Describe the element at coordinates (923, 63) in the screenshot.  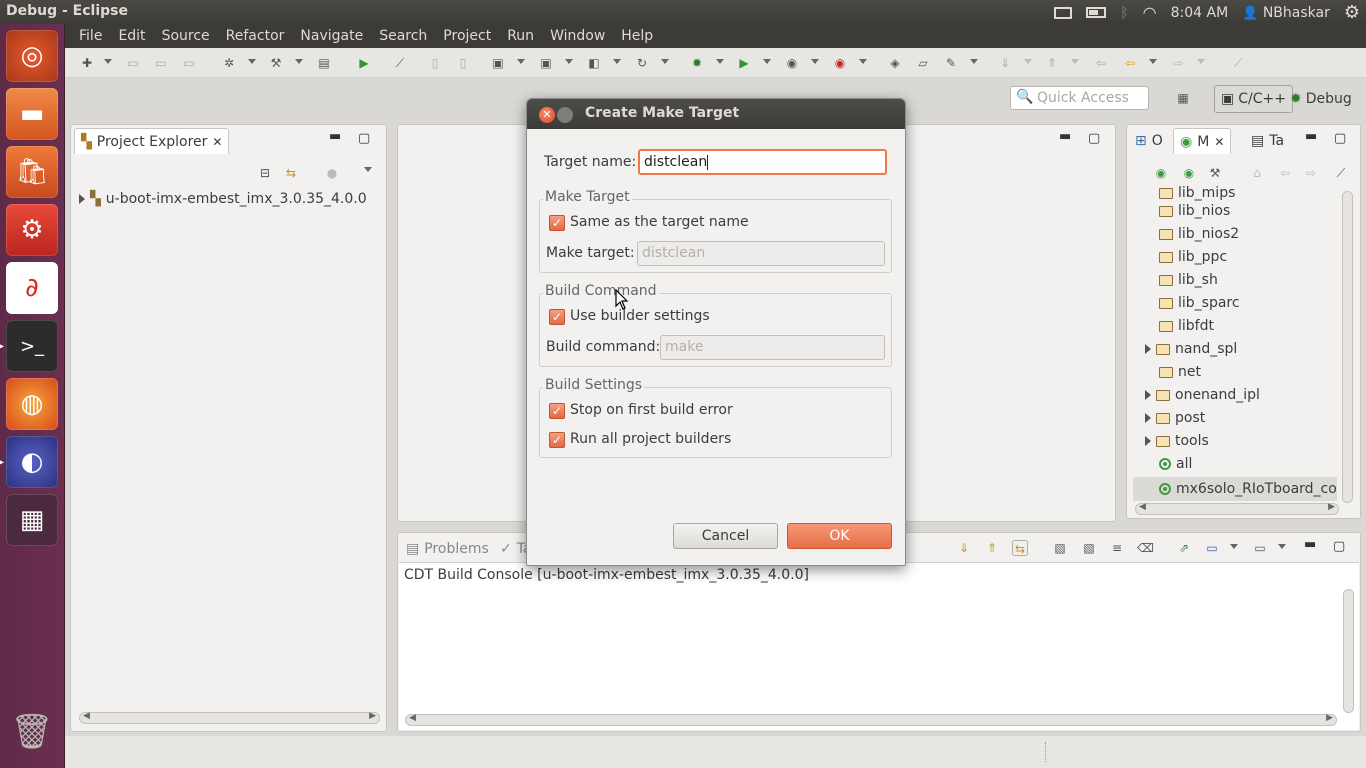
I see `open-folder-icon: ▱` at that location.